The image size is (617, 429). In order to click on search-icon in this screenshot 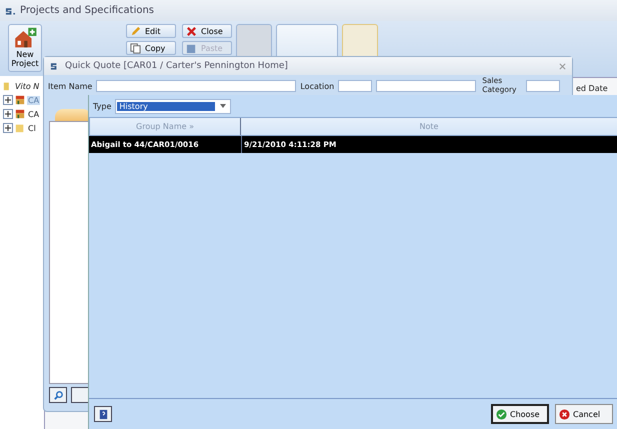, I will do `click(58, 395)`.